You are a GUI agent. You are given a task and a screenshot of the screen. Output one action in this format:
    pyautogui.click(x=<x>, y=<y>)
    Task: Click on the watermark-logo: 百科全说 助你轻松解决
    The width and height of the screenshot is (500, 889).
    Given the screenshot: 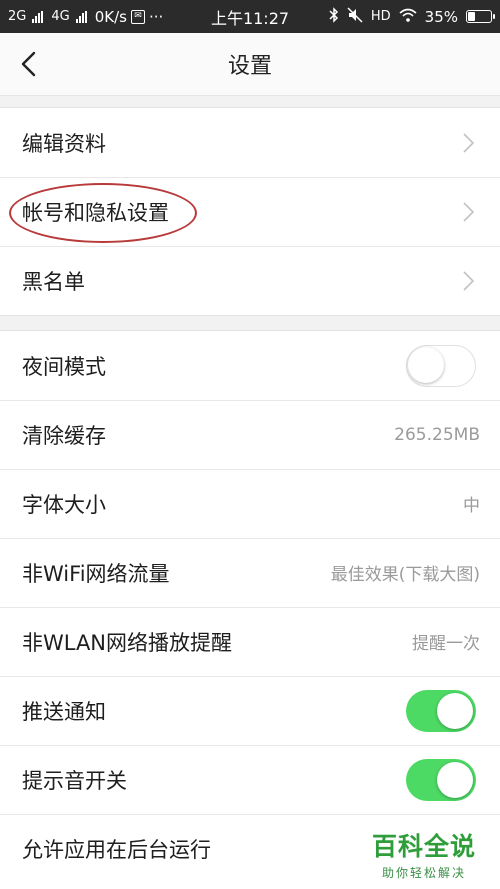 What is the action you would take?
    pyautogui.click(x=424, y=854)
    